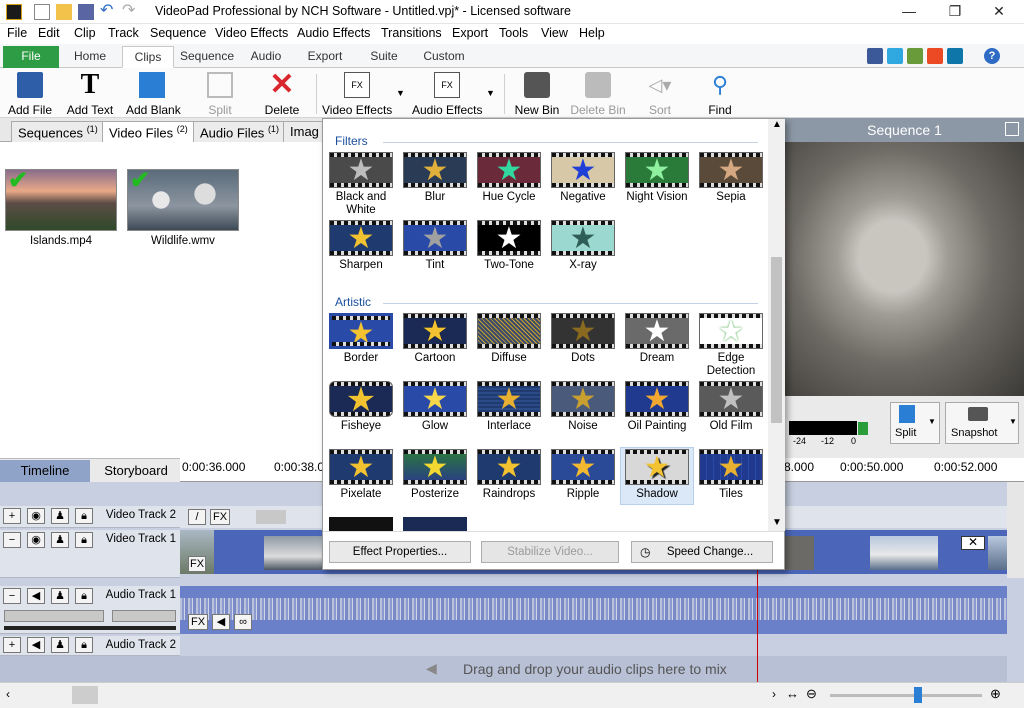  What do you see at coordinates (490, 93) in the screenshot?
I see `audio-effects-dropdown-icon: ▼` at bounding box center [490, 93].